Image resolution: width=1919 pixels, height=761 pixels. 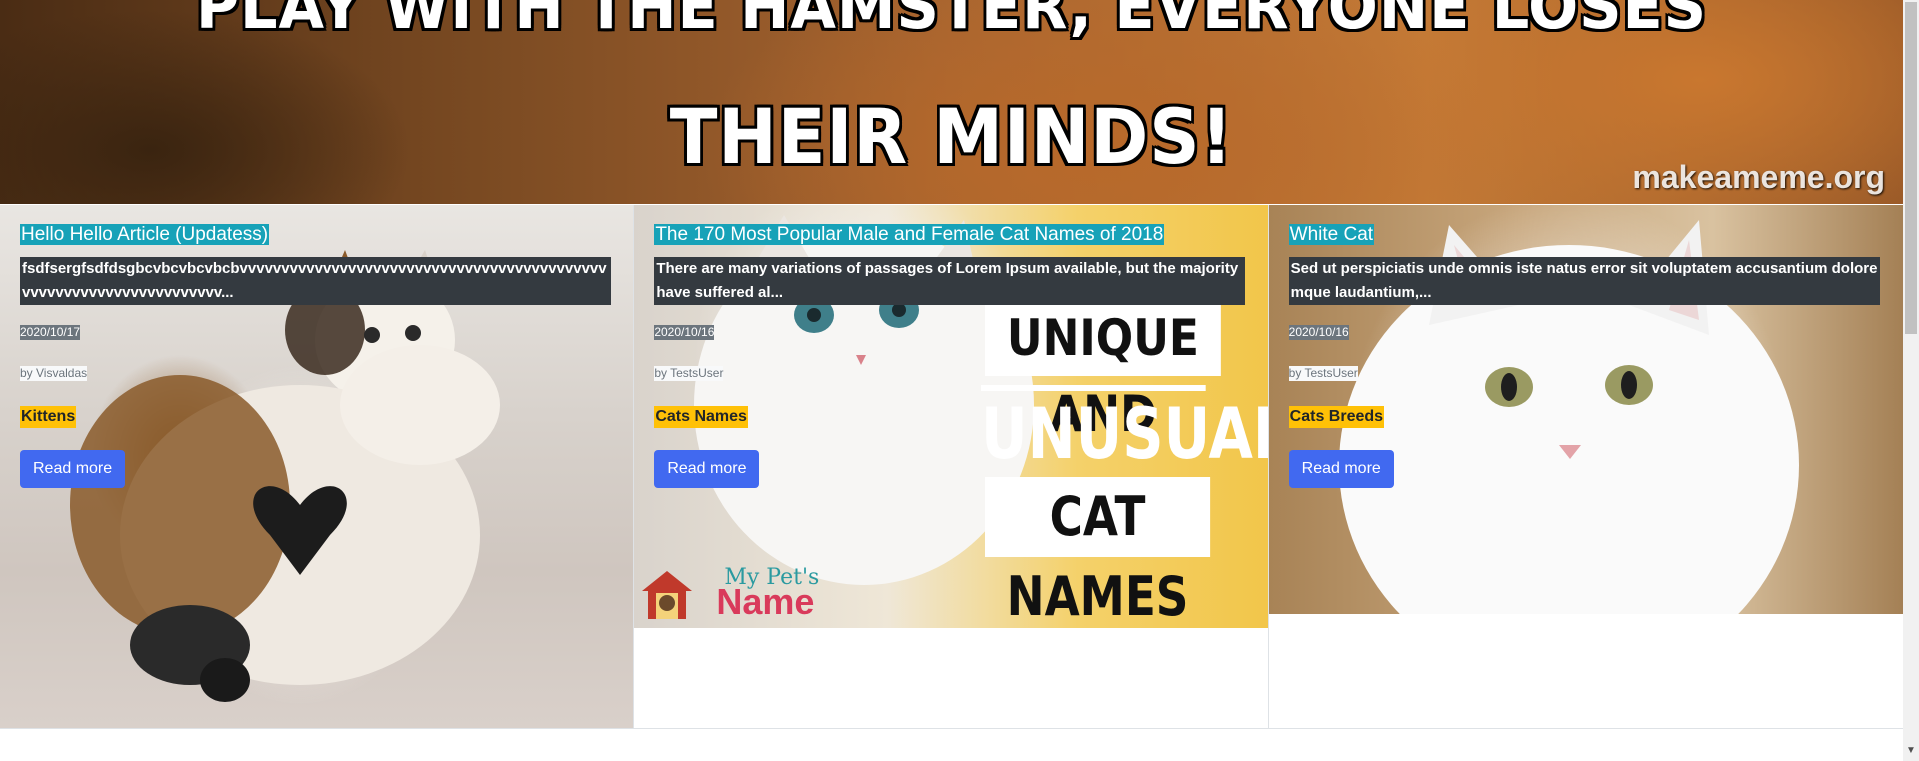 I want to click on hero-text-line1: PLAY WITH THE HAMSTER, EVERYONE LOSES, so click(x=951, y=21).